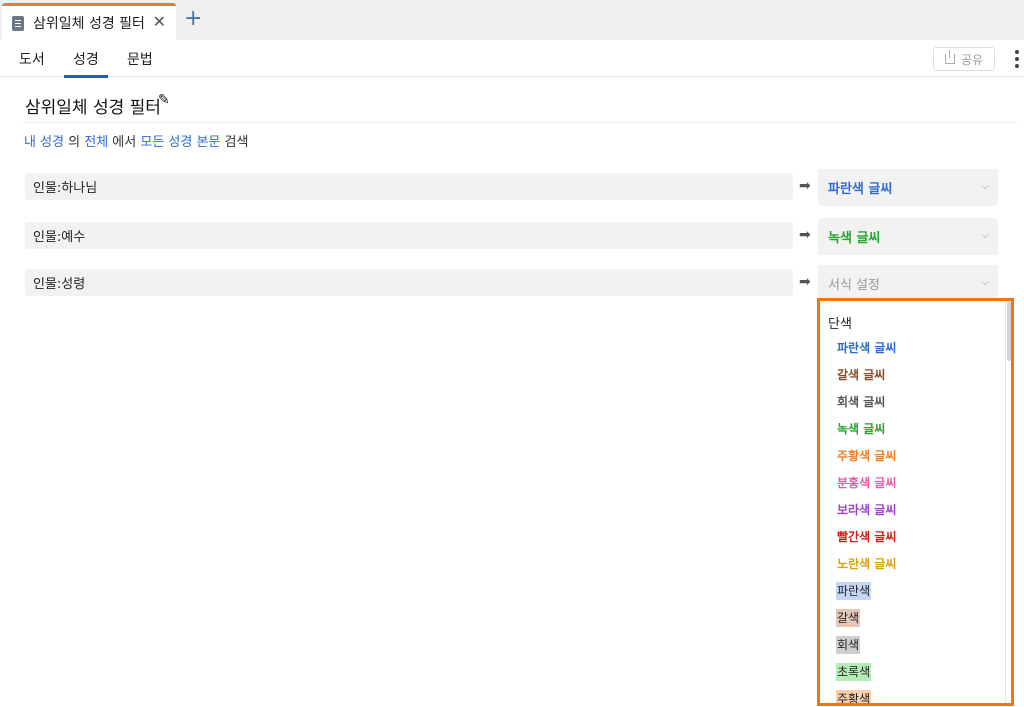  Describe the element at coordinates (32, 59) in the screenshot. I see `menu-item-books: 도서` at that location.